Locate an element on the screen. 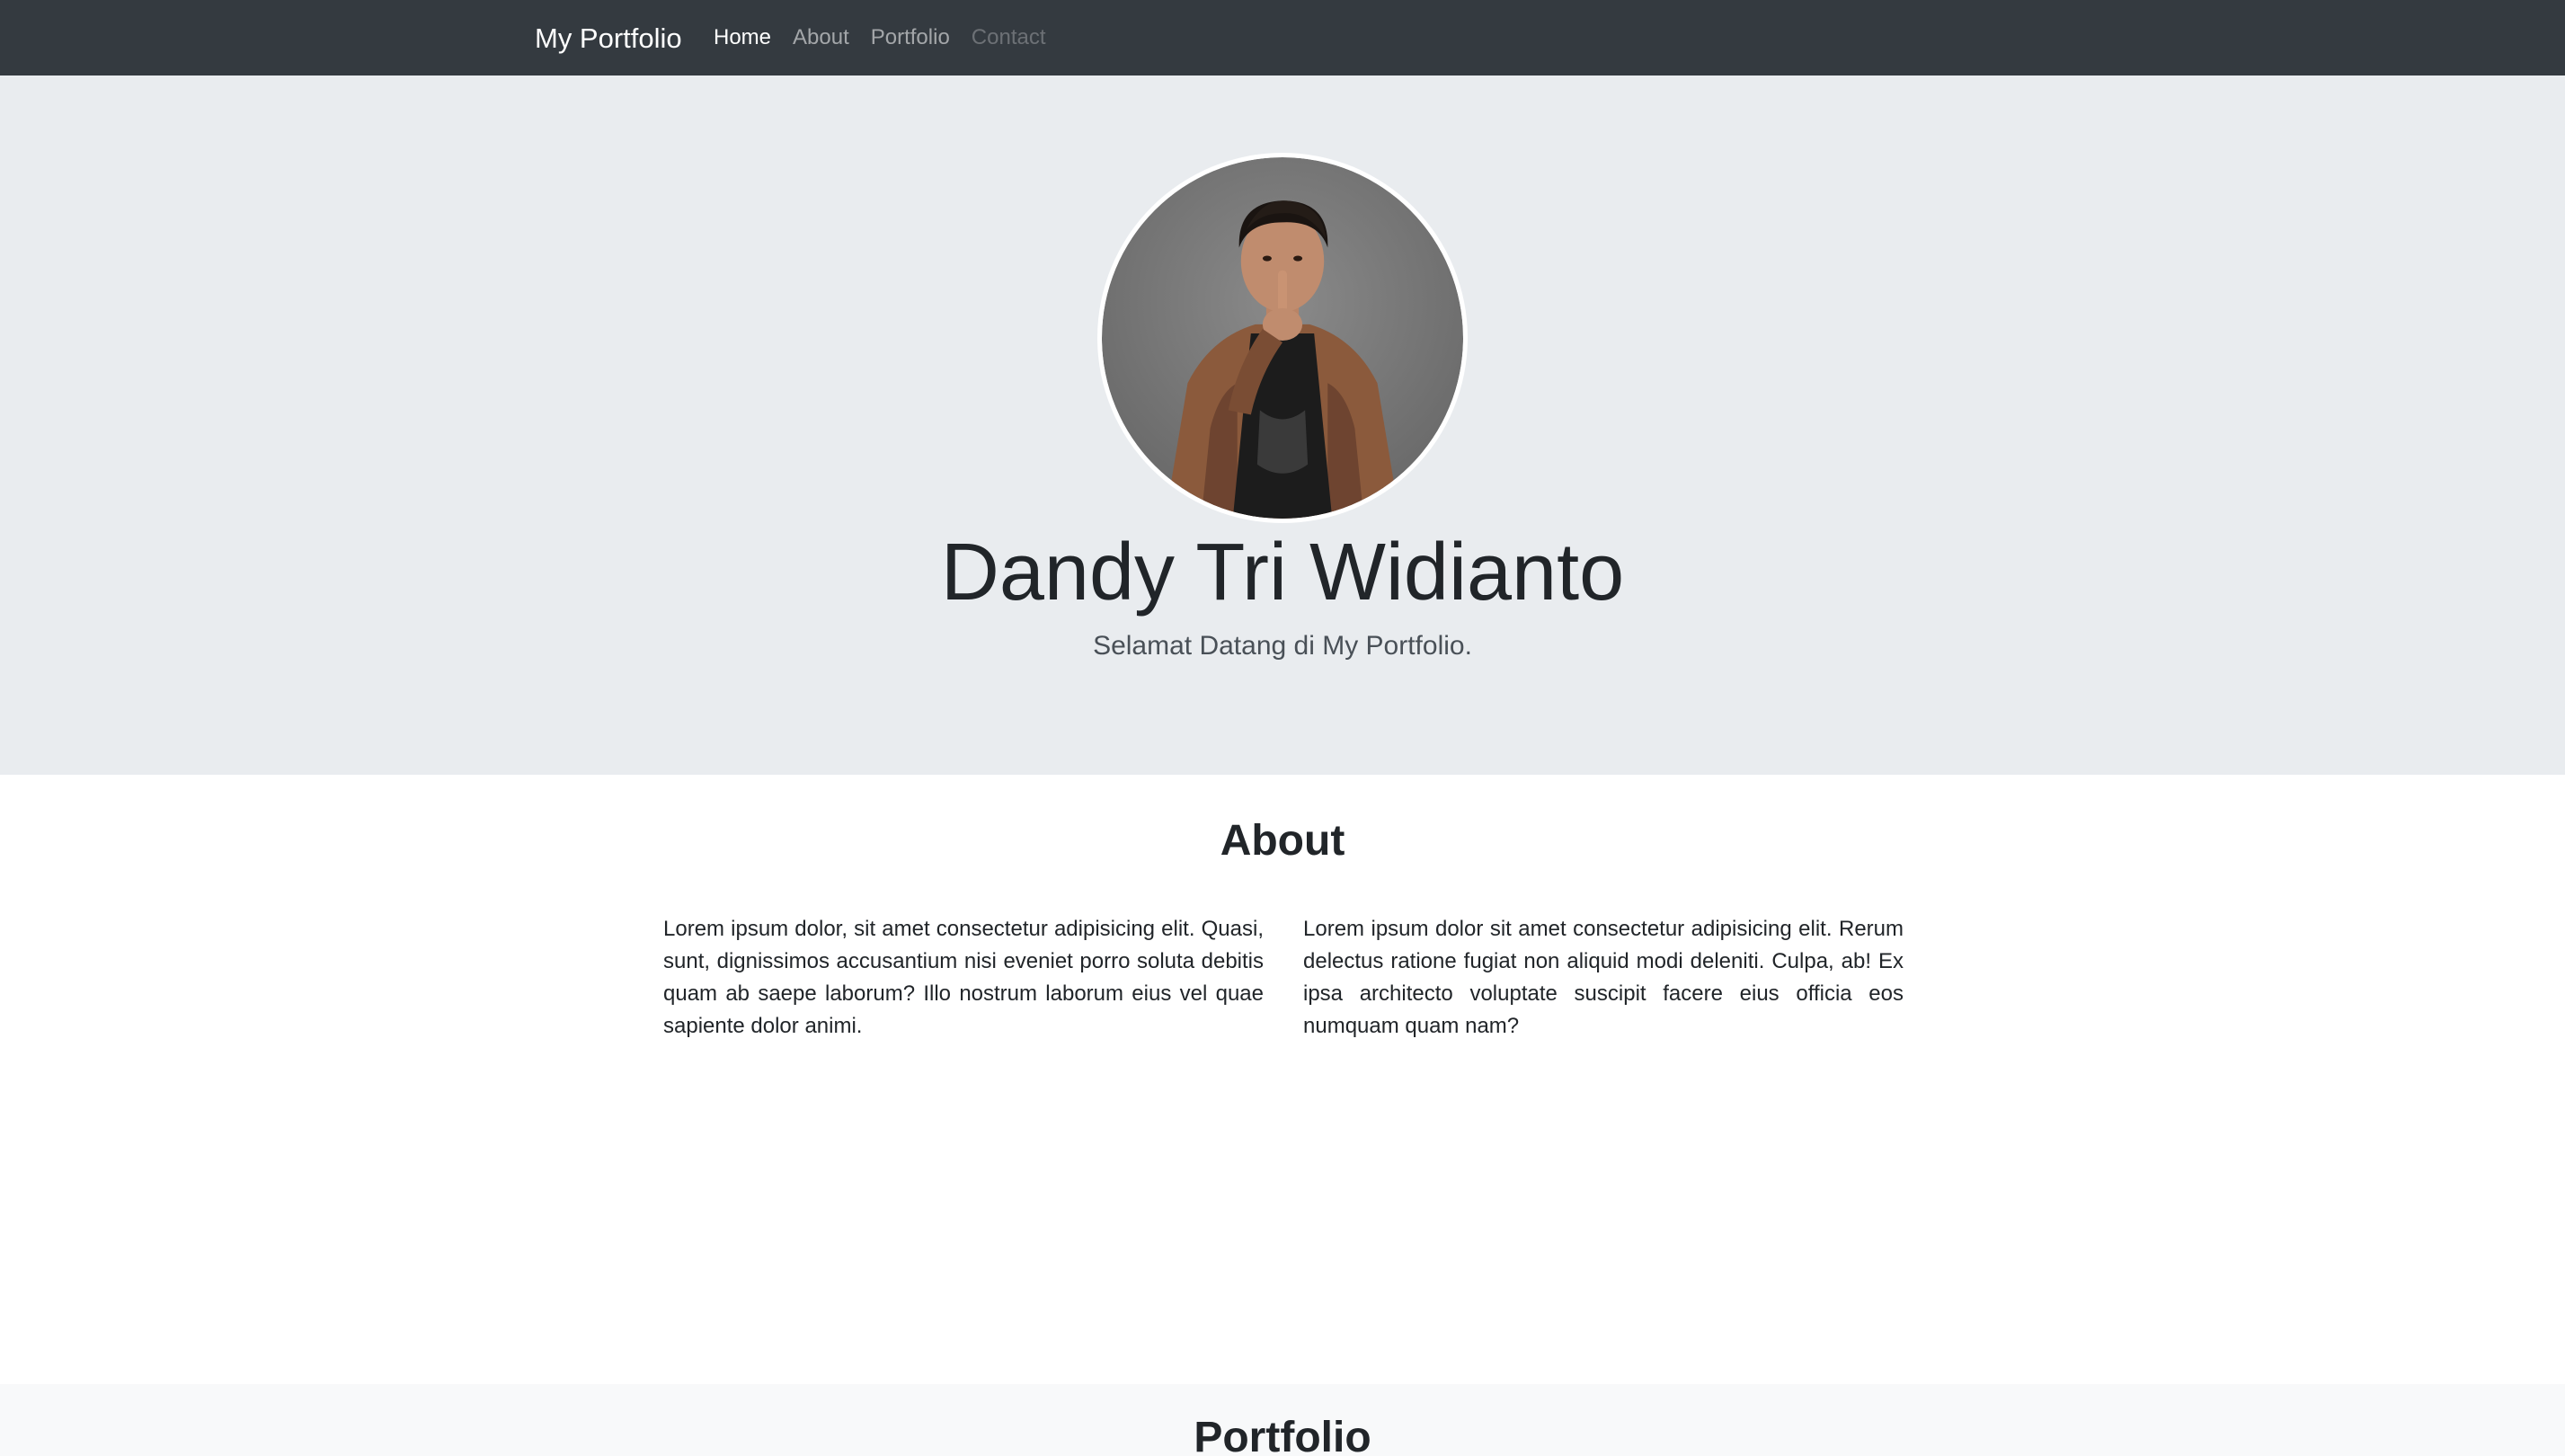 This screenshot has height=1456, width=2565. hero-name: Dandy Tri Widianto is located at coordinates (1282, 572).